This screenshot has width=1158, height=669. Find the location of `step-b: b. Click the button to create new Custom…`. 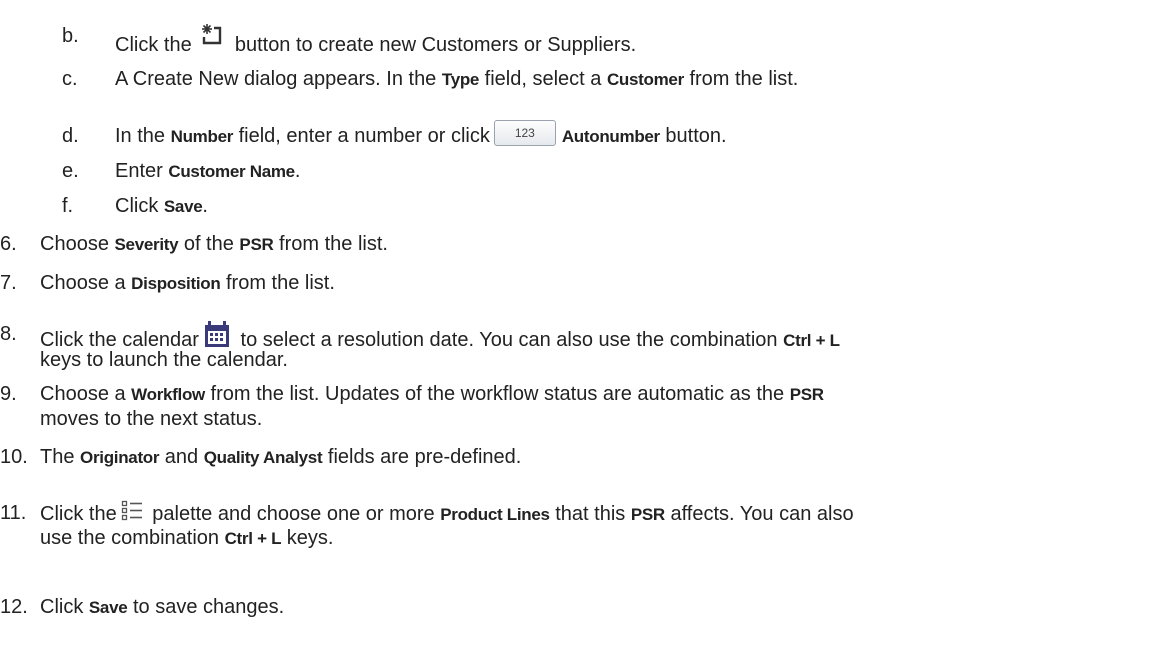

step-b: b. Click the button to create new Custom… is located at coordinates (575, 32).